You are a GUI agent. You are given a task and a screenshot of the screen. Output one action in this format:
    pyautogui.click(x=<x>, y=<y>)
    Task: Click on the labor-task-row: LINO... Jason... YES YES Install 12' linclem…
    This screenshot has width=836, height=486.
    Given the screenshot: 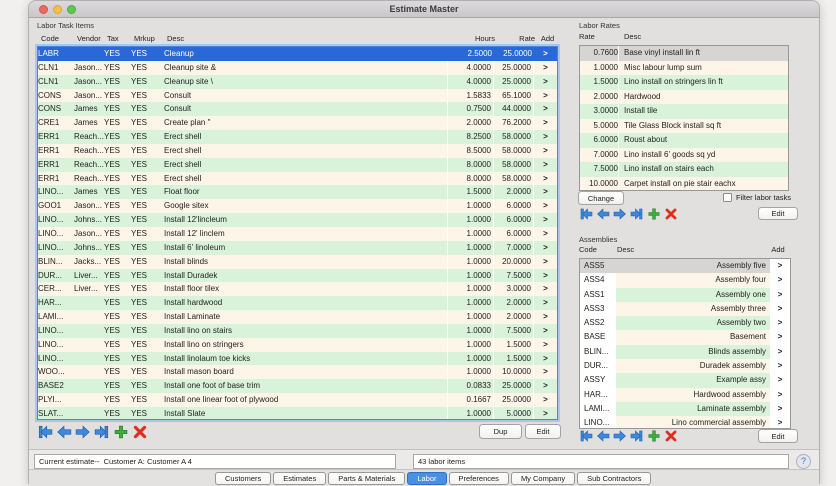 What is the action you would take?
    pyautogui.click(x=297, y=233)
    